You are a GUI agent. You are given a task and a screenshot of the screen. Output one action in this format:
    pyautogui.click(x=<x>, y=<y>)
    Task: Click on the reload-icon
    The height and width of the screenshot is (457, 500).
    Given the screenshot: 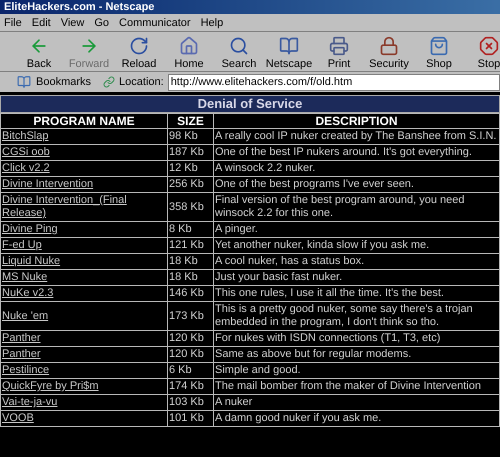 What is the action you would take?
    pyautogui.click(x=139, y=46)
    